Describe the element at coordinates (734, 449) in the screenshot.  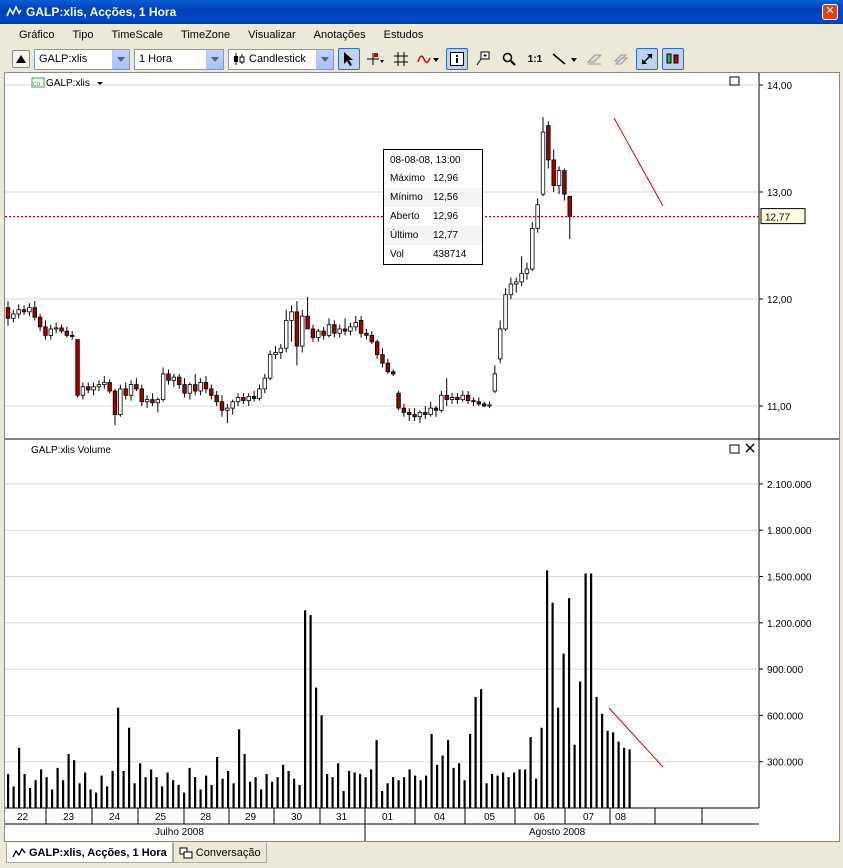
I see `maximize-volume-panel-icon` at that location.